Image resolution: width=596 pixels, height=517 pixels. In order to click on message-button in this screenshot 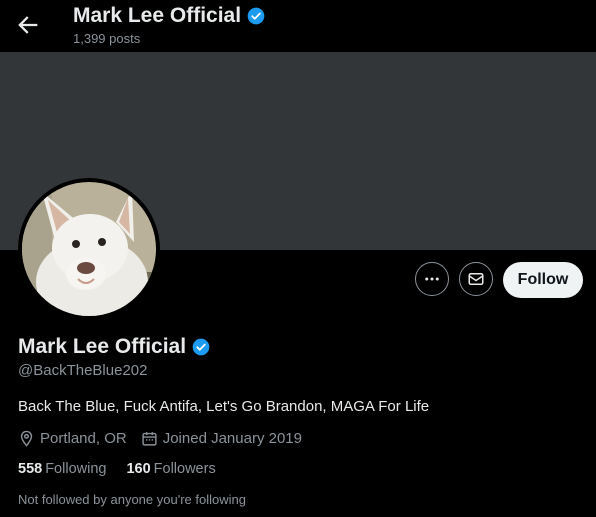, I will do `click(476, 279)`.